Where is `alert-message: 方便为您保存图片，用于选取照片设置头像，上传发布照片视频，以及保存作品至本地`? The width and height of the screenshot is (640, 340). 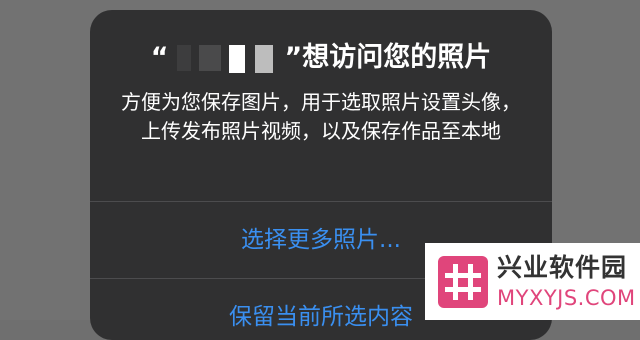
alert-message: 方便为您保存图片，用于选取照片设置头像，上传发布照片视频，以及保存作品至本地 is located at coordinates (321, 116).